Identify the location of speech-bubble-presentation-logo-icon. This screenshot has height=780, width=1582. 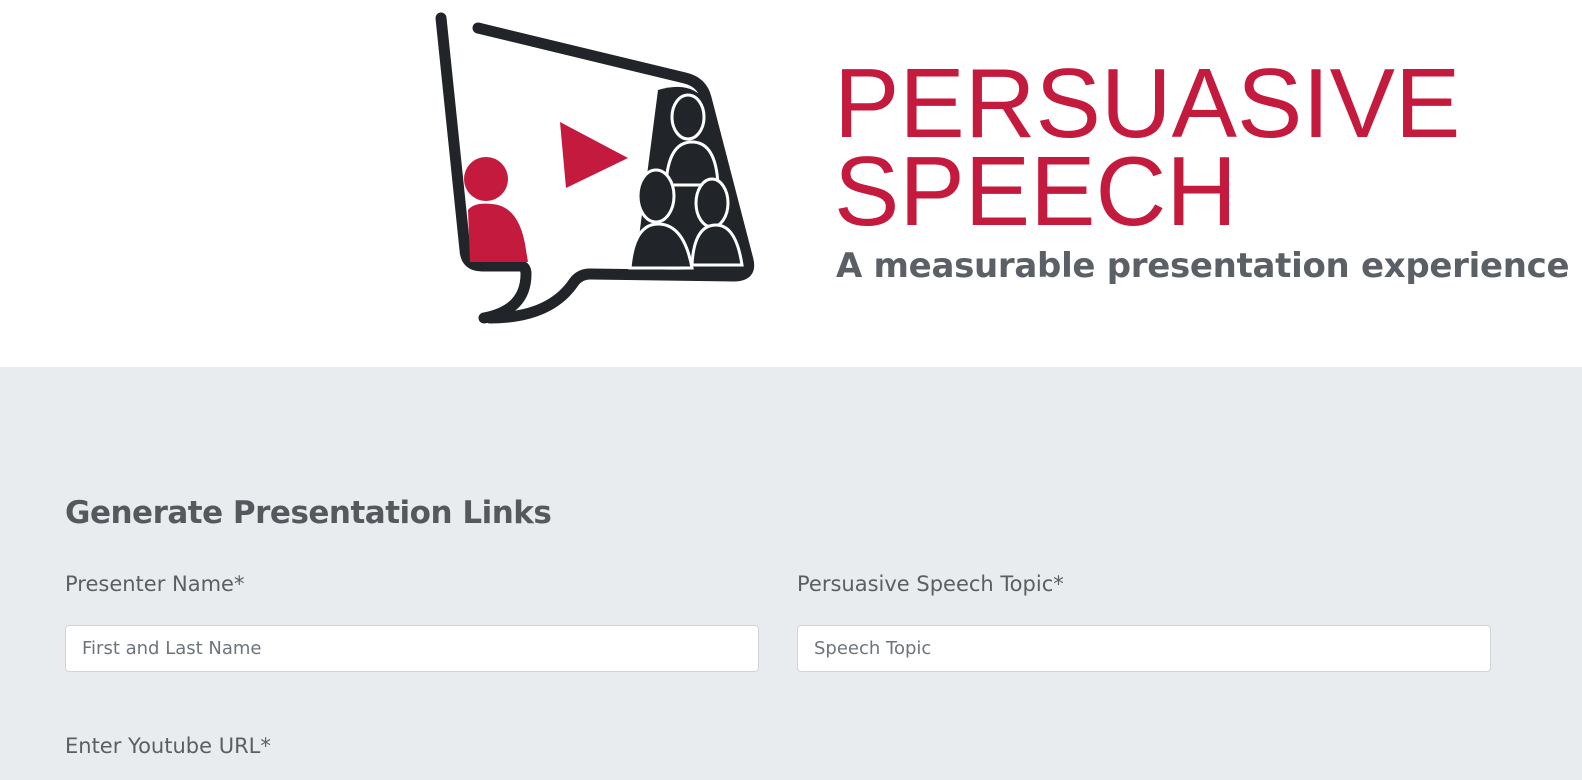
(595, 168).